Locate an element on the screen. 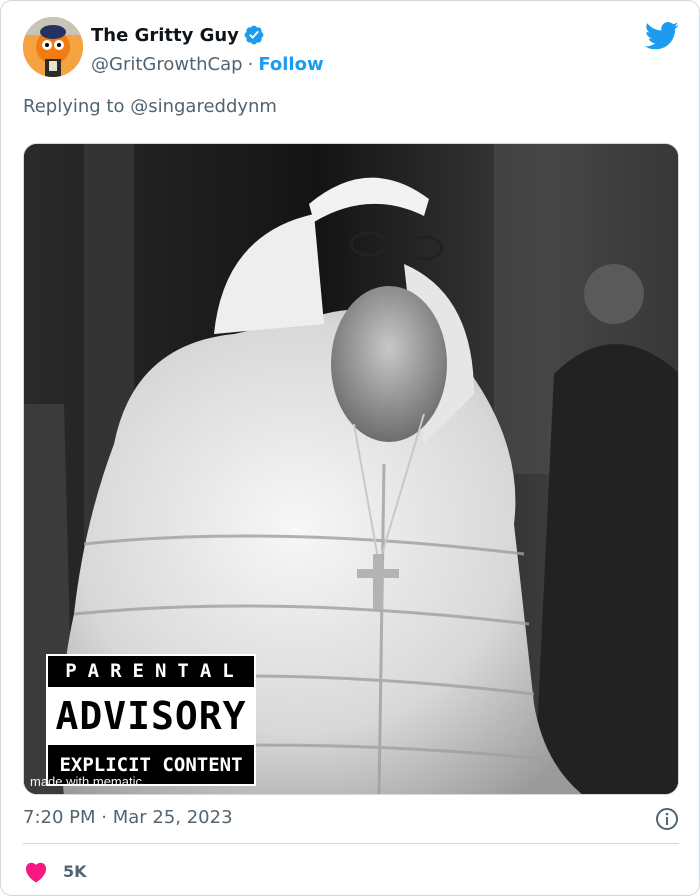  handle-row: @GritGrowthCap · Follow is located at coordinates (207, 64).